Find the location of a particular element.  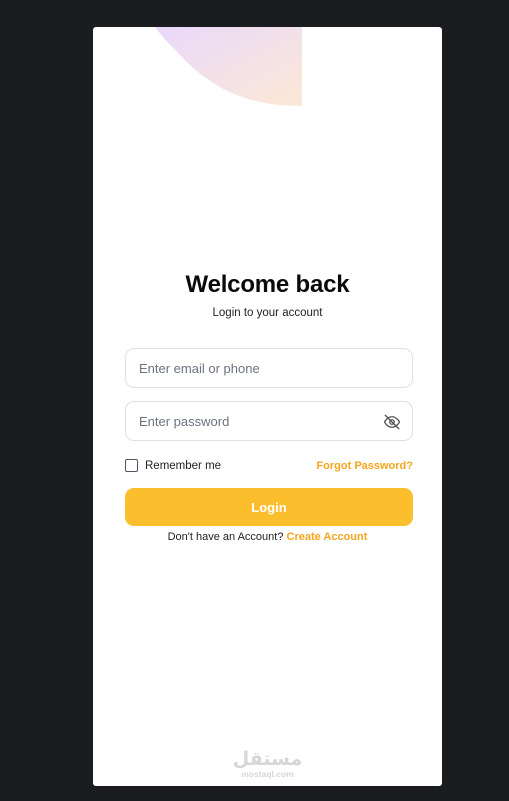

page-title: Welcome back is located at coordinates (267, 284).